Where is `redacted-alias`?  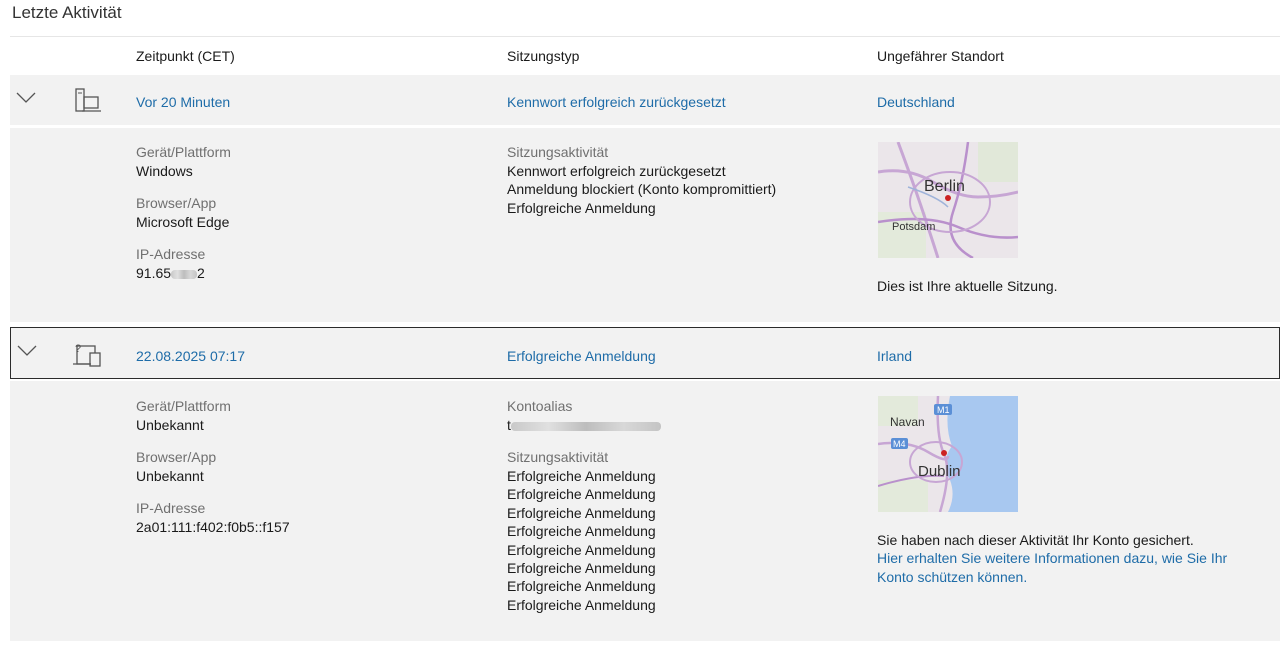 redacted-alias is located at coordinates (585, 426).